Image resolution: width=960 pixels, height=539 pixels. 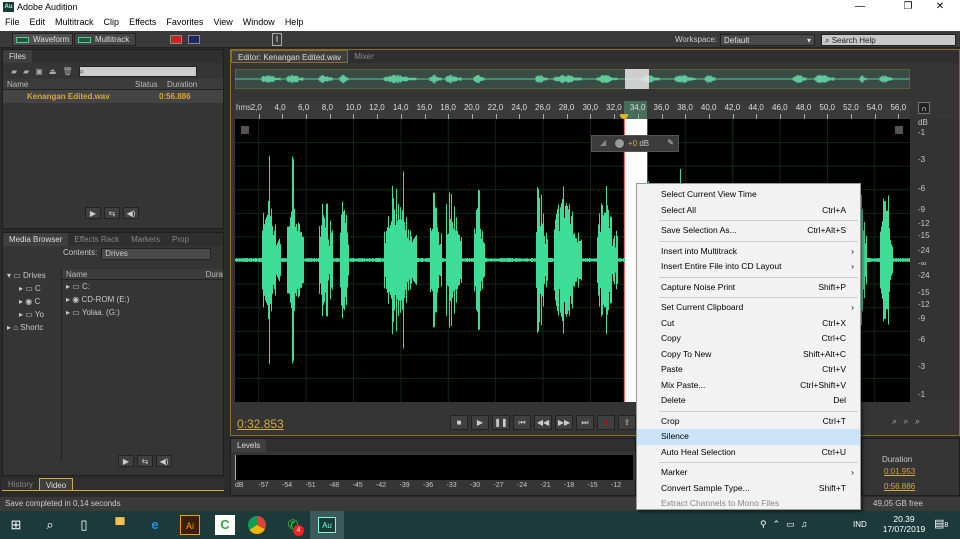 I want to click on spectral-pitch-icon, so click(x=194, y=39).